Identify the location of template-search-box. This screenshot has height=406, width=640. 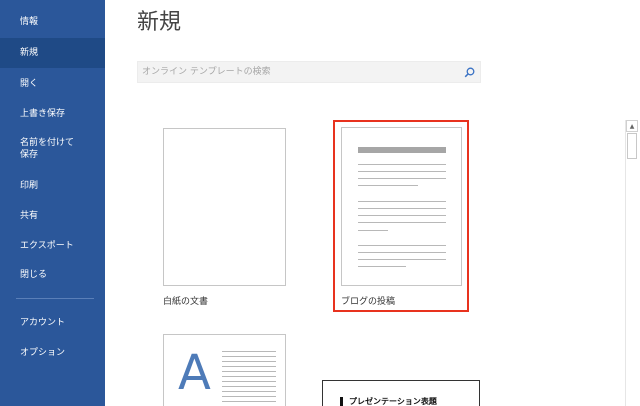
(309, 72).